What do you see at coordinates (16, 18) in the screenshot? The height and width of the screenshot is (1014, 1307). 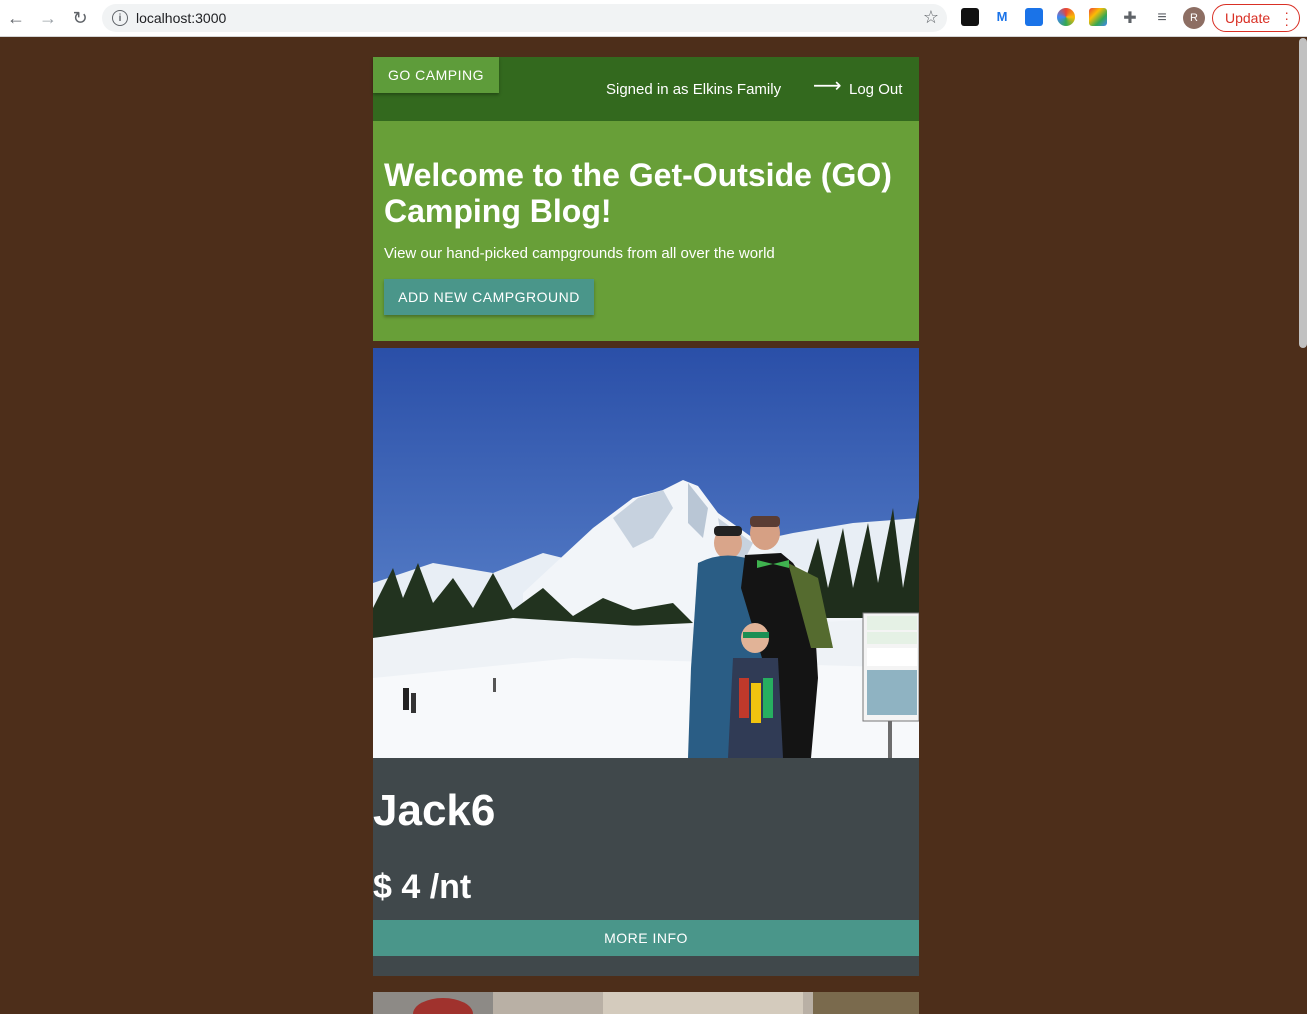 I see `back-icon: ←` at bounding box center [16, 18].